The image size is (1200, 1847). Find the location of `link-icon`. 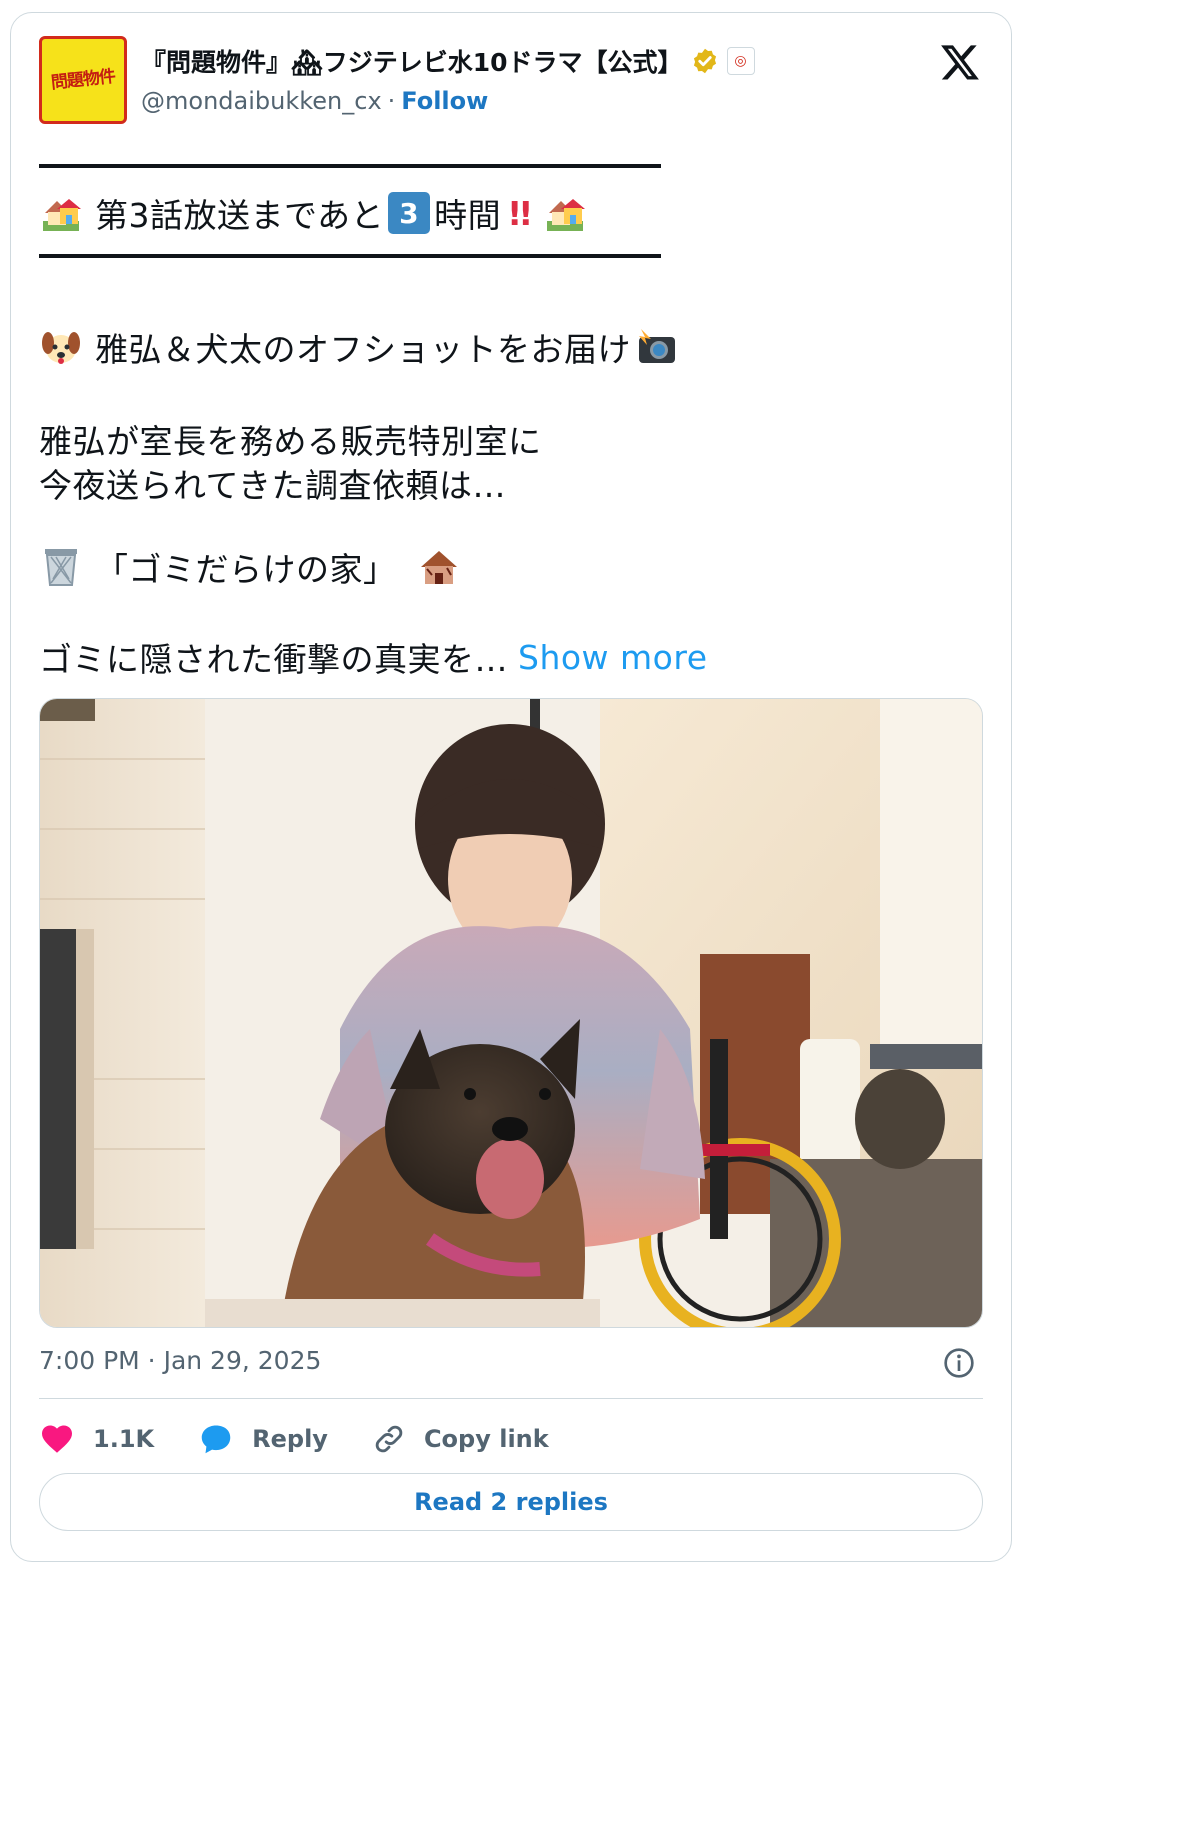

link-icon is located at coordinates (389, 1439).